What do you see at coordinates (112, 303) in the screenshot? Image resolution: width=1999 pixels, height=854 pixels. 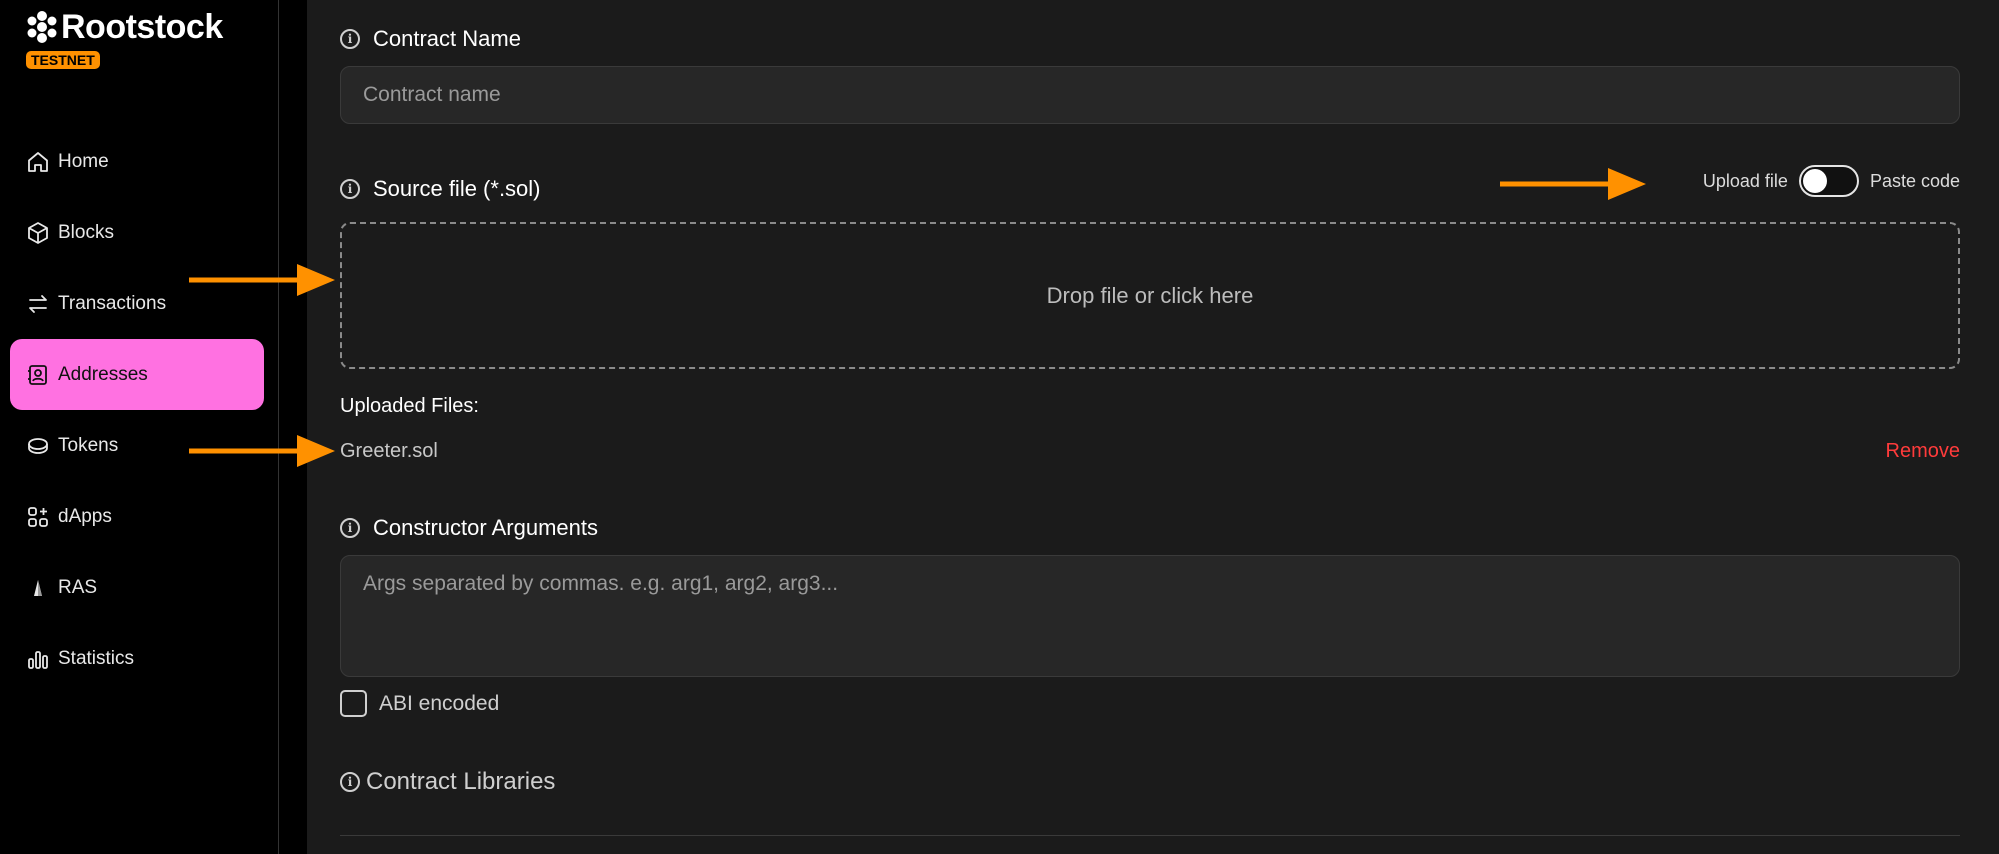 I see `sidebar-item-label: Transactions` at bounding box center [112, 303].